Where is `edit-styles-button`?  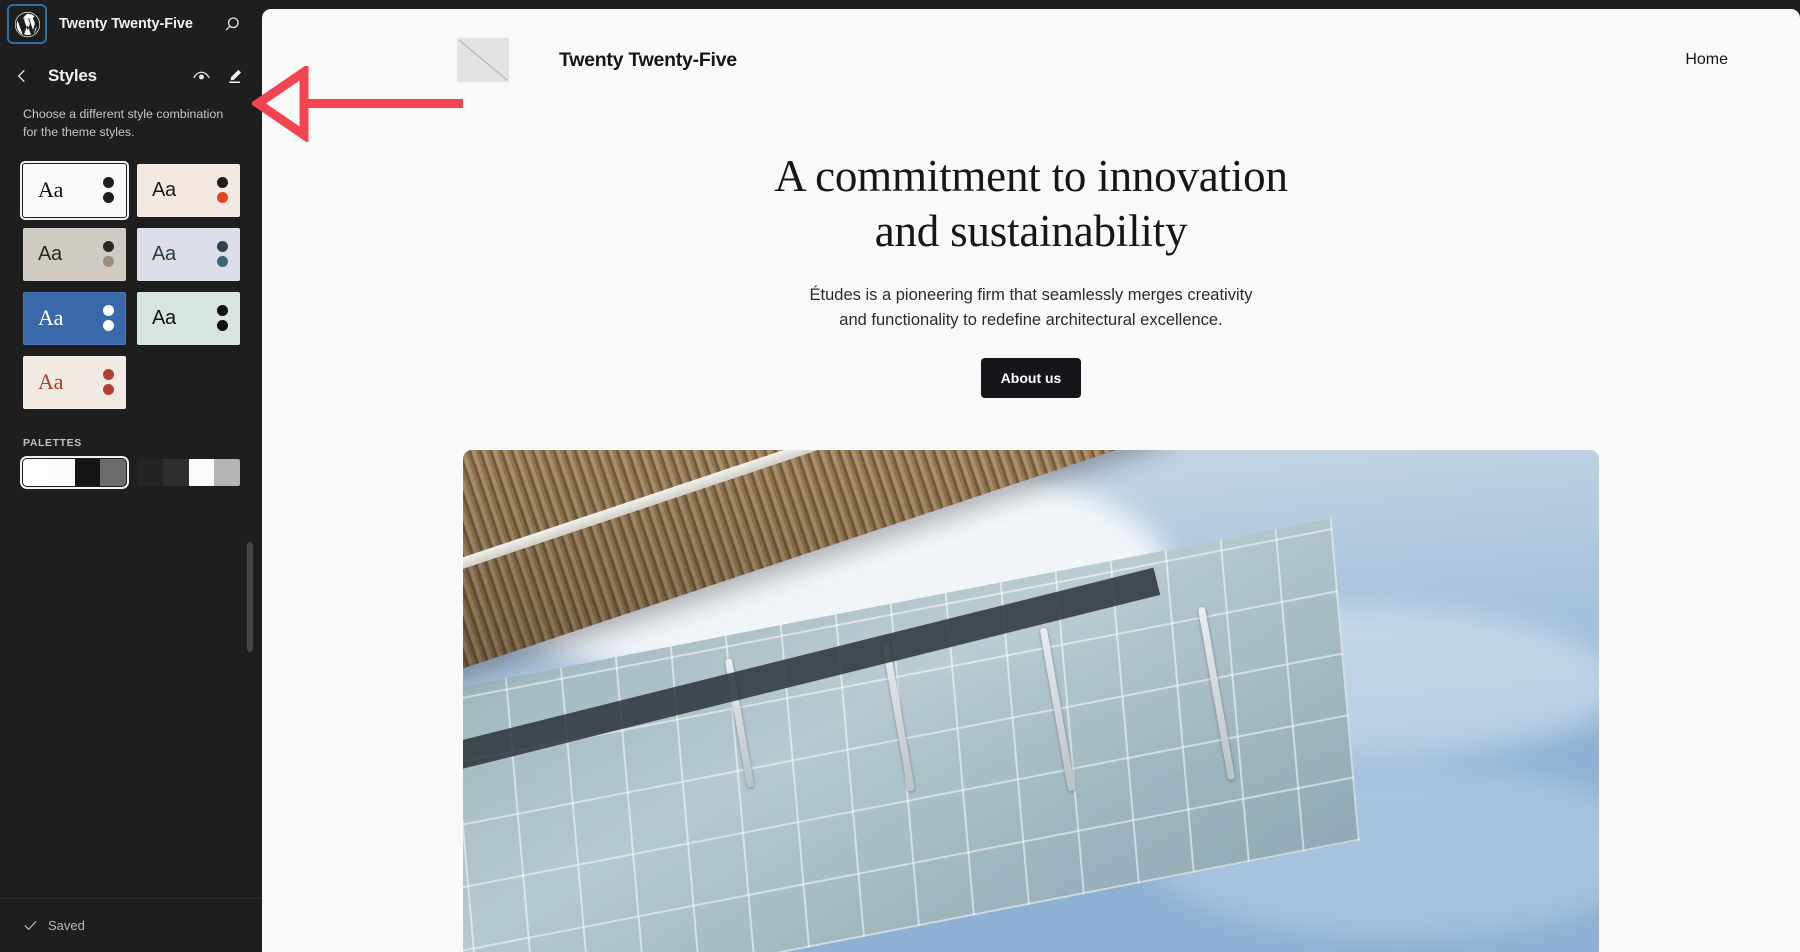
edit-styles-button is located at coordinates (234, 76).